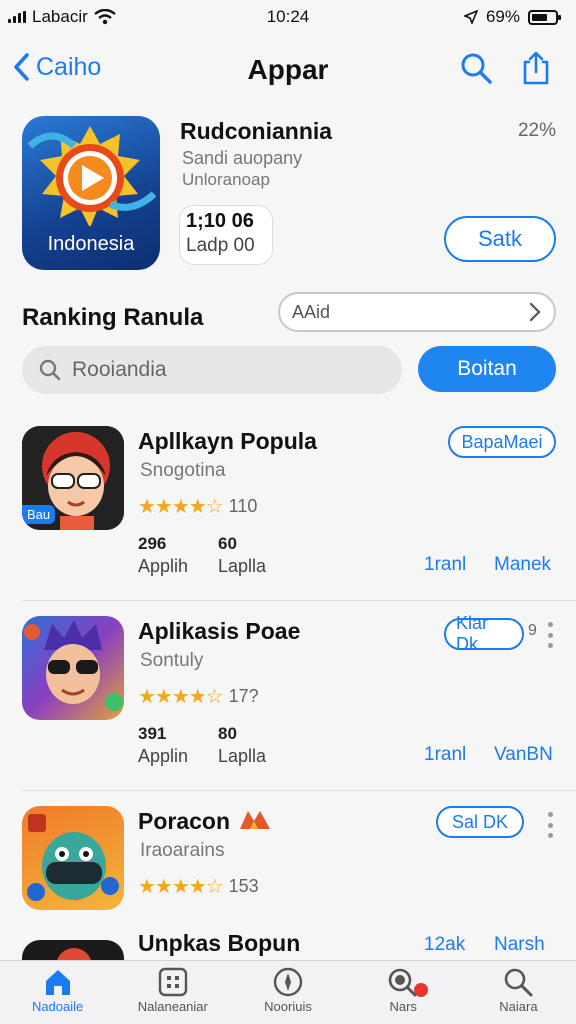 This screenshot has height=1024, width=576. I want to click on chevron-left-icon, so click(21, 67).